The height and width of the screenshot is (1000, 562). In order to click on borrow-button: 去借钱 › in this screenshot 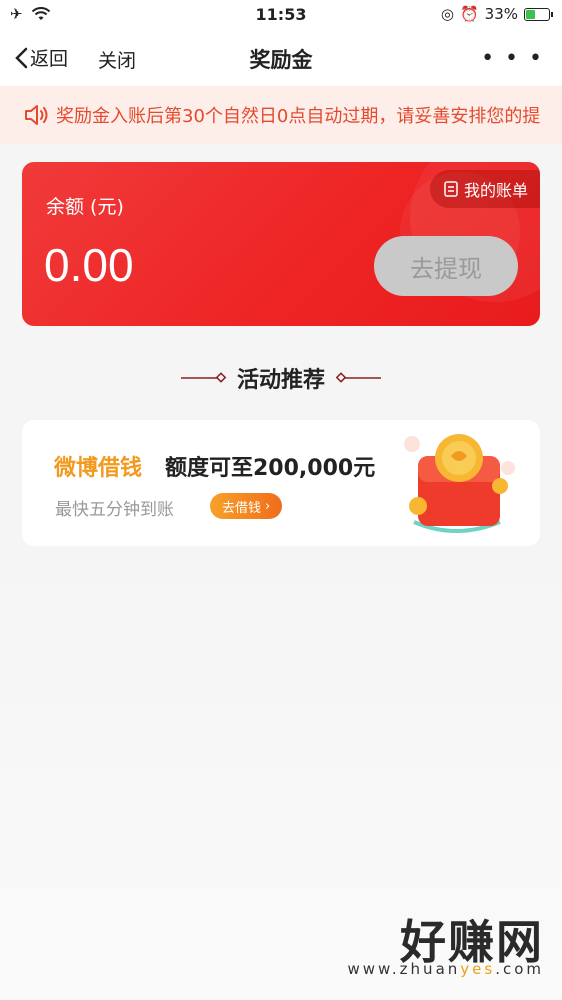, I will do `click(246, 506)`.